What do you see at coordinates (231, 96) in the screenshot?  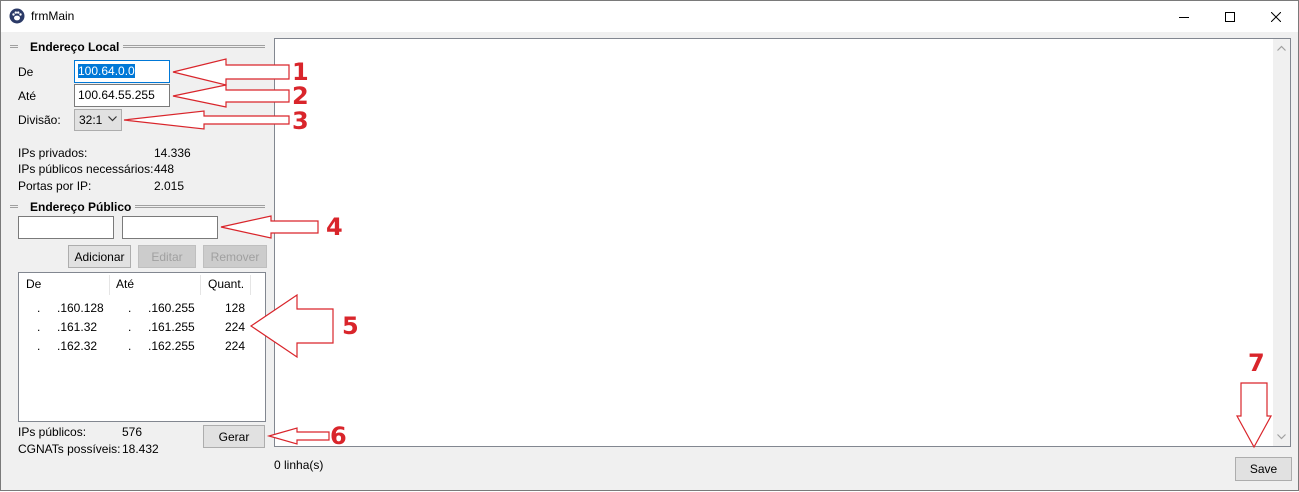 I see `arrow-2-icon` at bounding box center [231, 96].